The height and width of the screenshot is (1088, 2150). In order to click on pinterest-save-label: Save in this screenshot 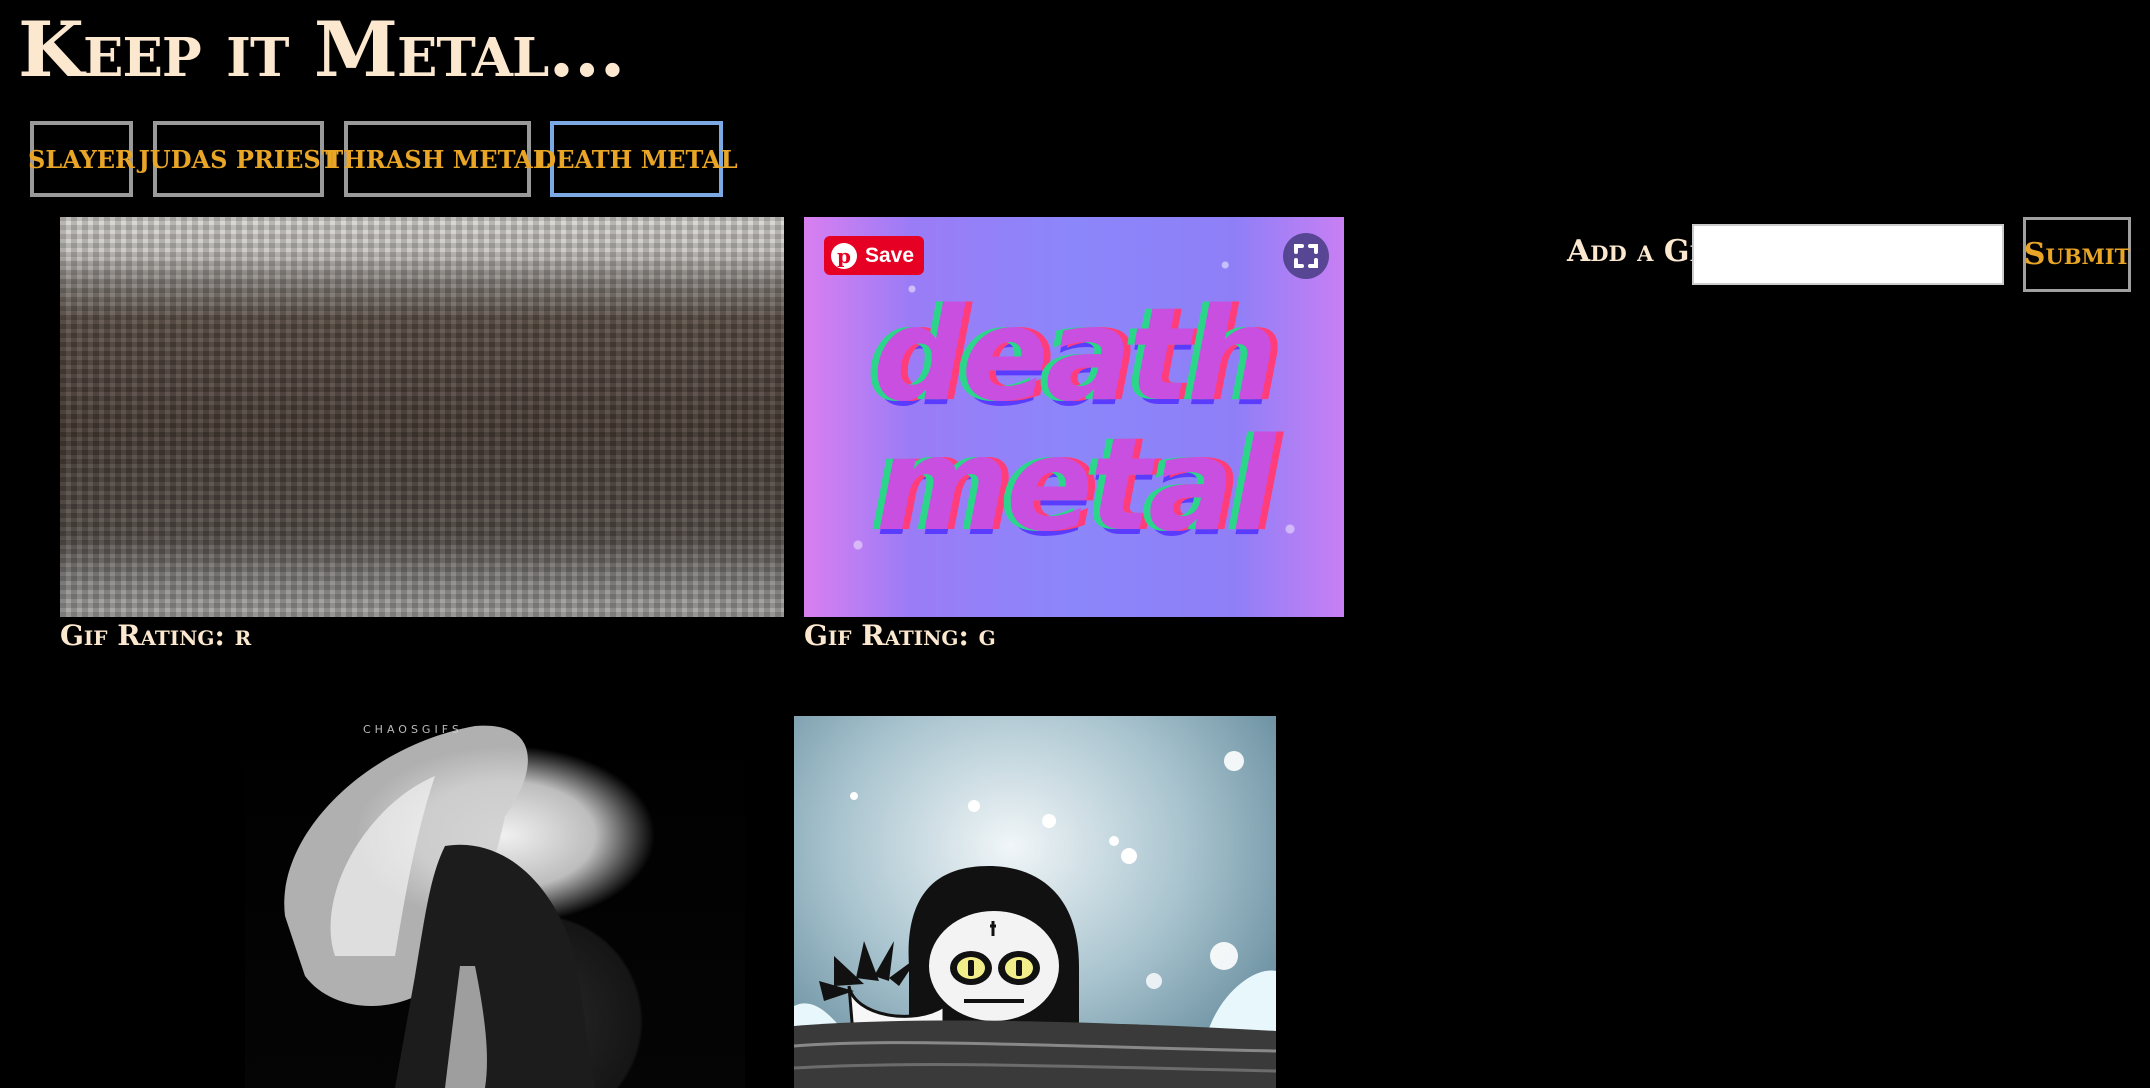, I will do `click(890, 255)`.